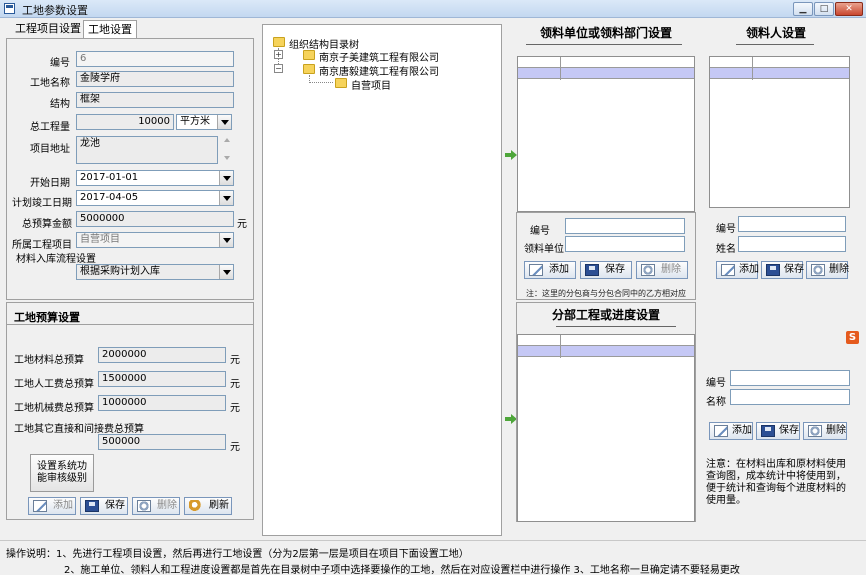 The height and width of the screenshot is (575, 866). What do you see at coordinates (235, 447) in the screenshot?
I see `other-unit-label: 元` at bounding box center [235, 447].